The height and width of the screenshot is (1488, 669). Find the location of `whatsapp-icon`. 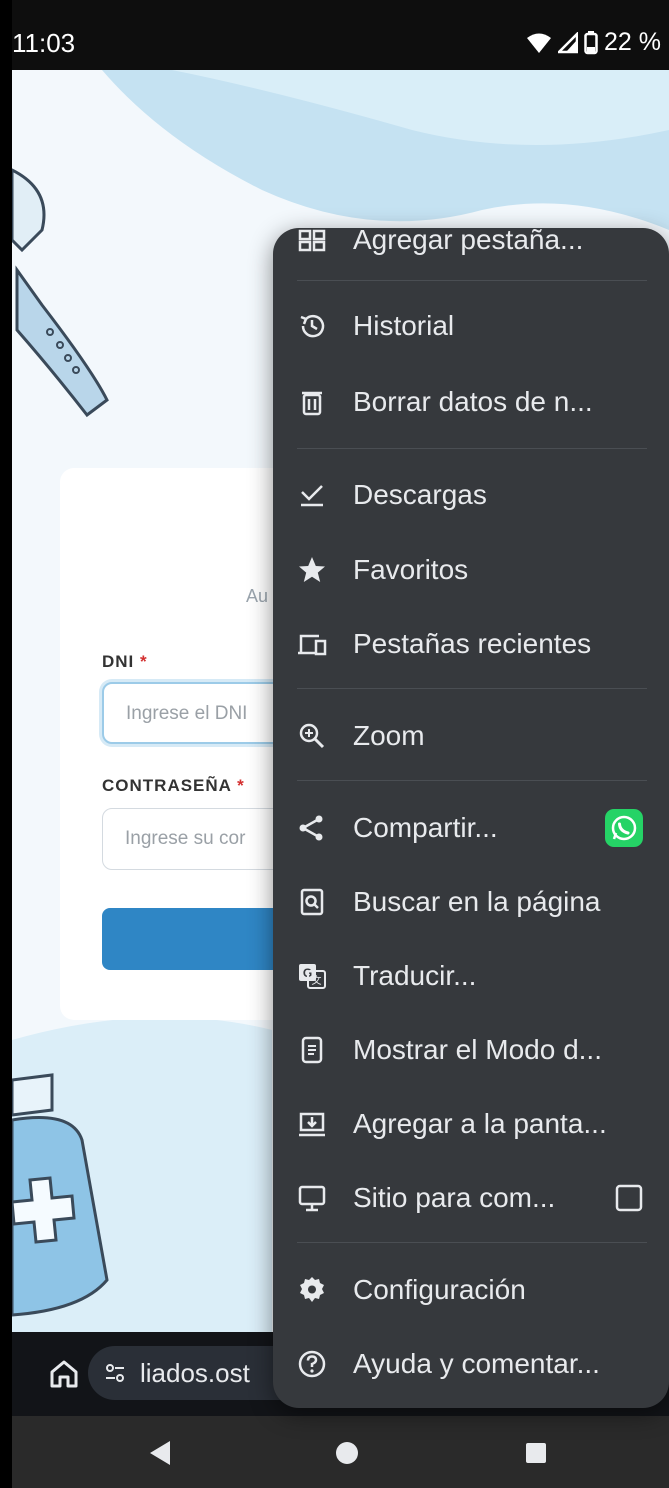

whatsapp-icon is located at coordinates (624, 828).